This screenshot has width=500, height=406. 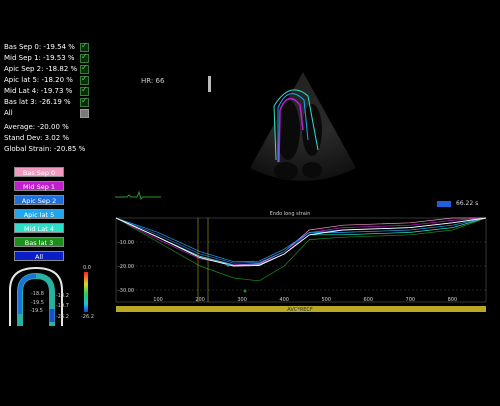 I want to click on segment-label: Apic lat 5: -18.20 %, so click(x=38, y=80).